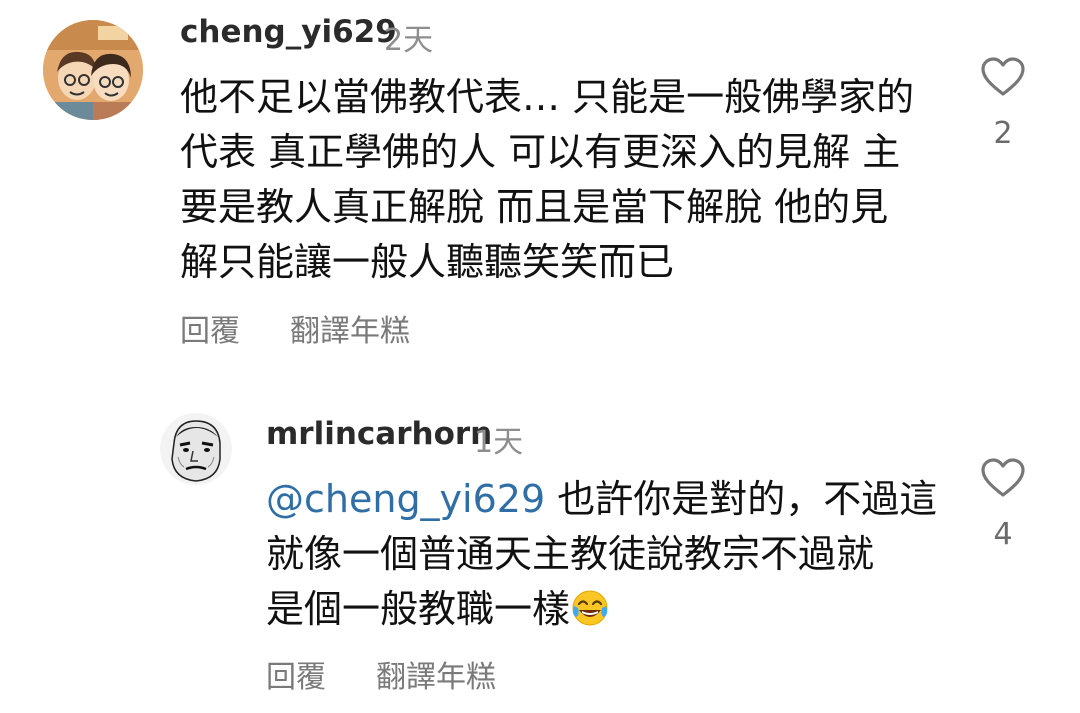 This screenshot has width=1080, height=713. Describe the element at coordinates (1003, 534) in the screenshot. I see `like-count: 4` at that location.